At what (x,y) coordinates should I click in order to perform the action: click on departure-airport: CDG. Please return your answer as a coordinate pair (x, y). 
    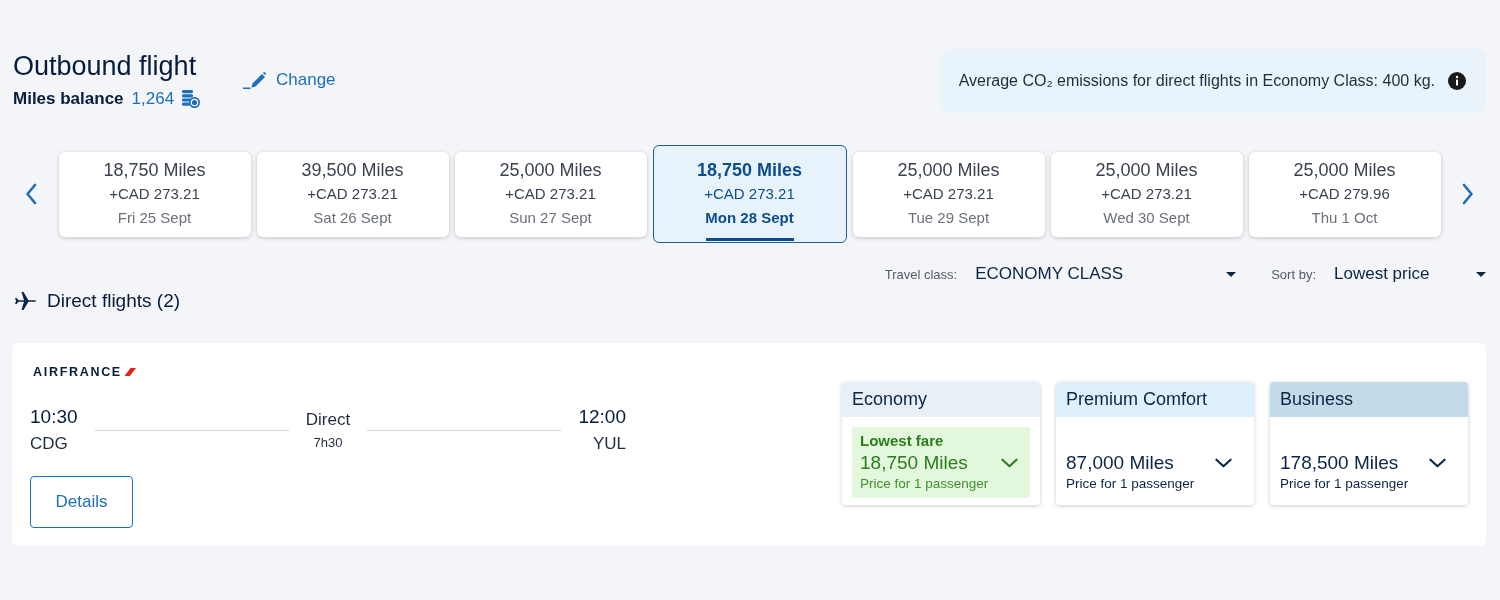
    Looking at the image, I should click on (49, 444).